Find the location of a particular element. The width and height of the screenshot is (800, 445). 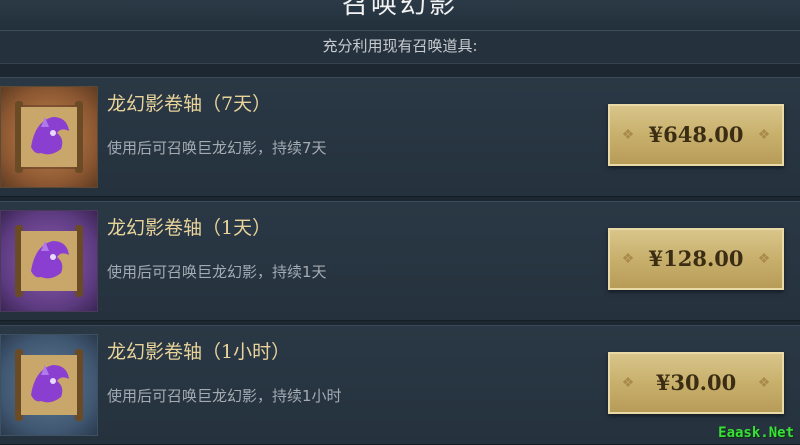

header-banner: 召唤幻影 is located at coordinates (400, 15).